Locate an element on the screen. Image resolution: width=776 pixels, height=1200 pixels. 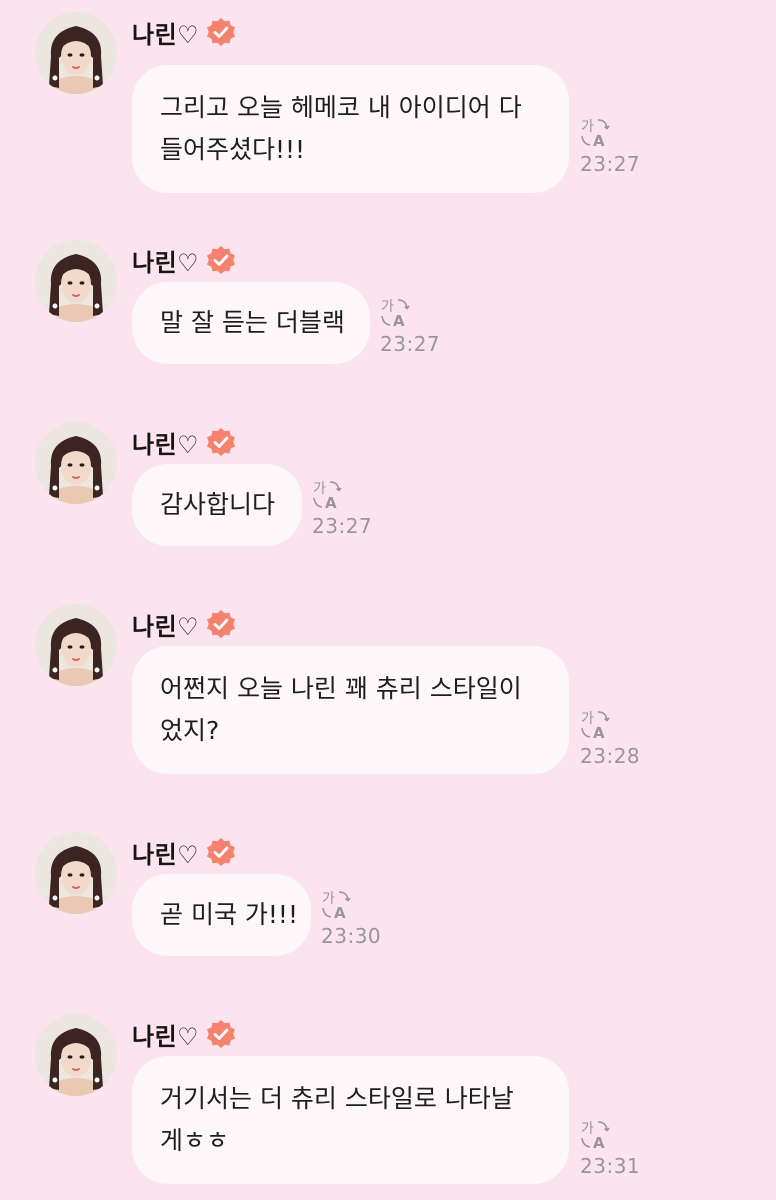
message-text-line: 었지? is located at coordinates (190, 730).